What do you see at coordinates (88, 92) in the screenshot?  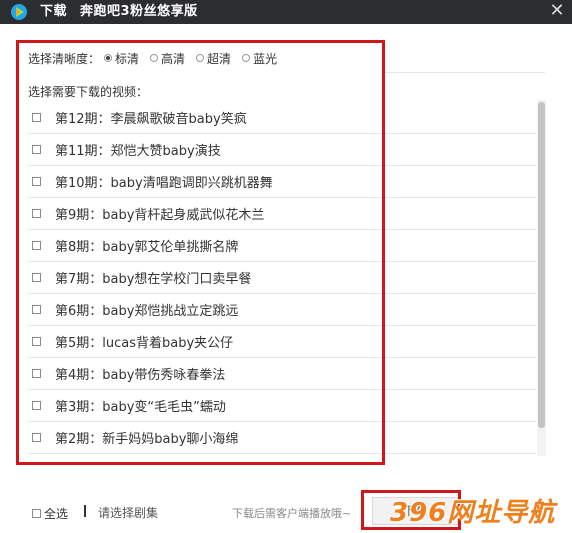 I see `videos-label: 选择需要下载的视频：` at bounding box center [88, 92].